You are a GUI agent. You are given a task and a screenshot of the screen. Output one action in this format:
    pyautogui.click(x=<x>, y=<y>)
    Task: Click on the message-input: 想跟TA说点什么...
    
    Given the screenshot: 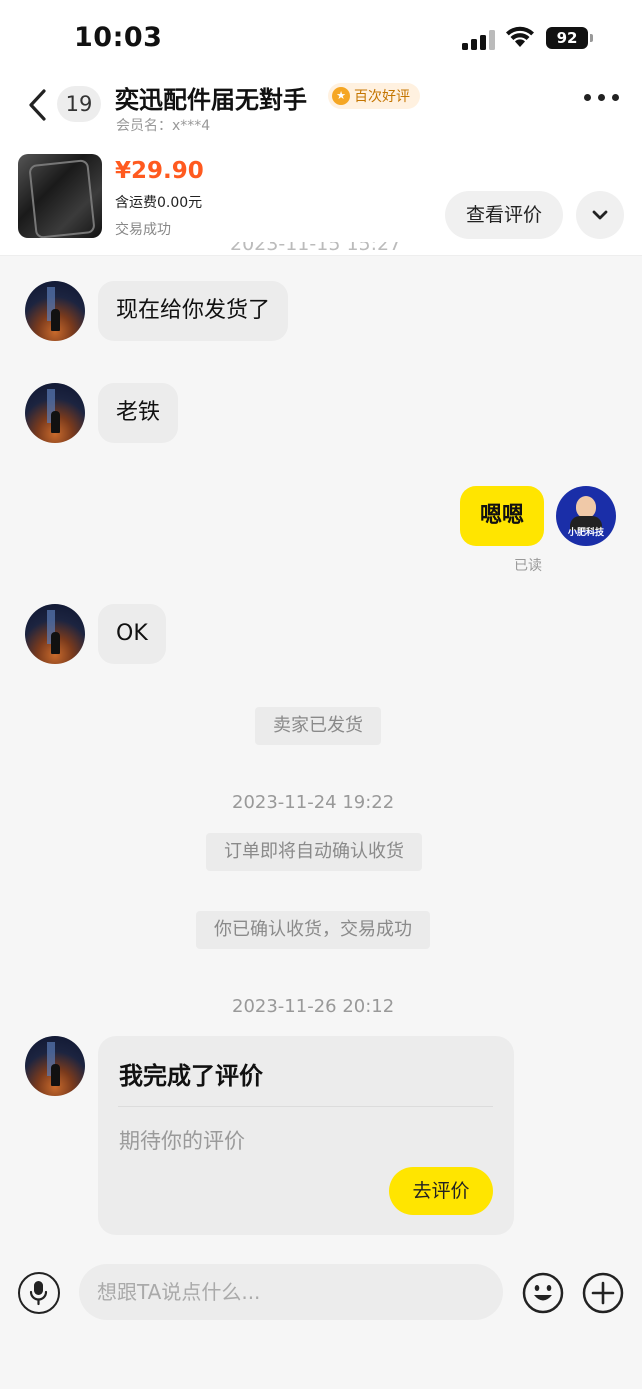 What is the action you would take?
    pyautogui.click(x=291, y=1292)
    